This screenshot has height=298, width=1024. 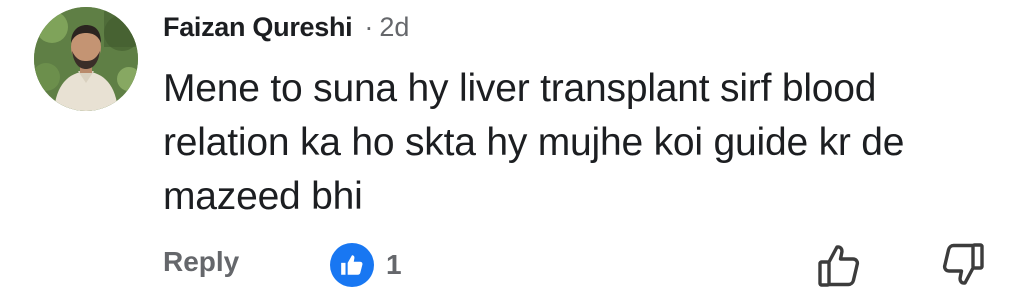 What do you see at coordinates (394, 27) in the screenshot?
I see `timestamp: 2d` at bounding box center [394, 27].